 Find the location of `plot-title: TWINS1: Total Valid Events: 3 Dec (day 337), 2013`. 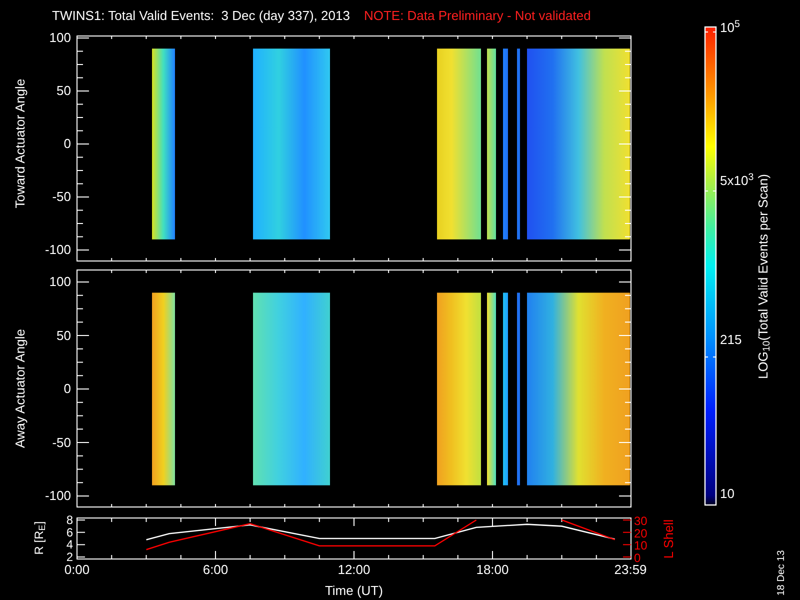

plot-title: TWINS1: Total Valid Events: 3 Dec (day 337), 2013 is located at coordinates (201, 16).